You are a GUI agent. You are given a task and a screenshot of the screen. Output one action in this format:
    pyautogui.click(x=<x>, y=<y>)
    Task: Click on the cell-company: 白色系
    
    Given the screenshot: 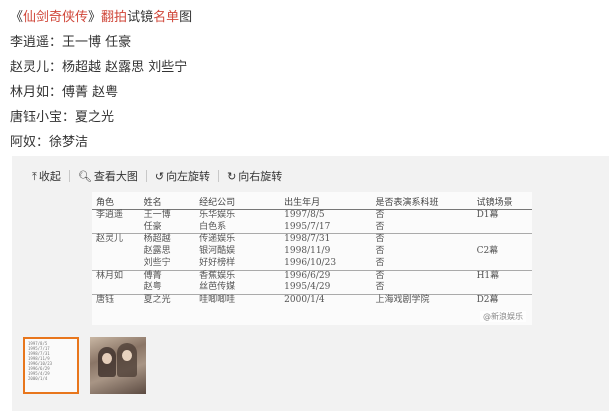 What is the action you would take?
    pyautogui.click(x=213, y=226)
    